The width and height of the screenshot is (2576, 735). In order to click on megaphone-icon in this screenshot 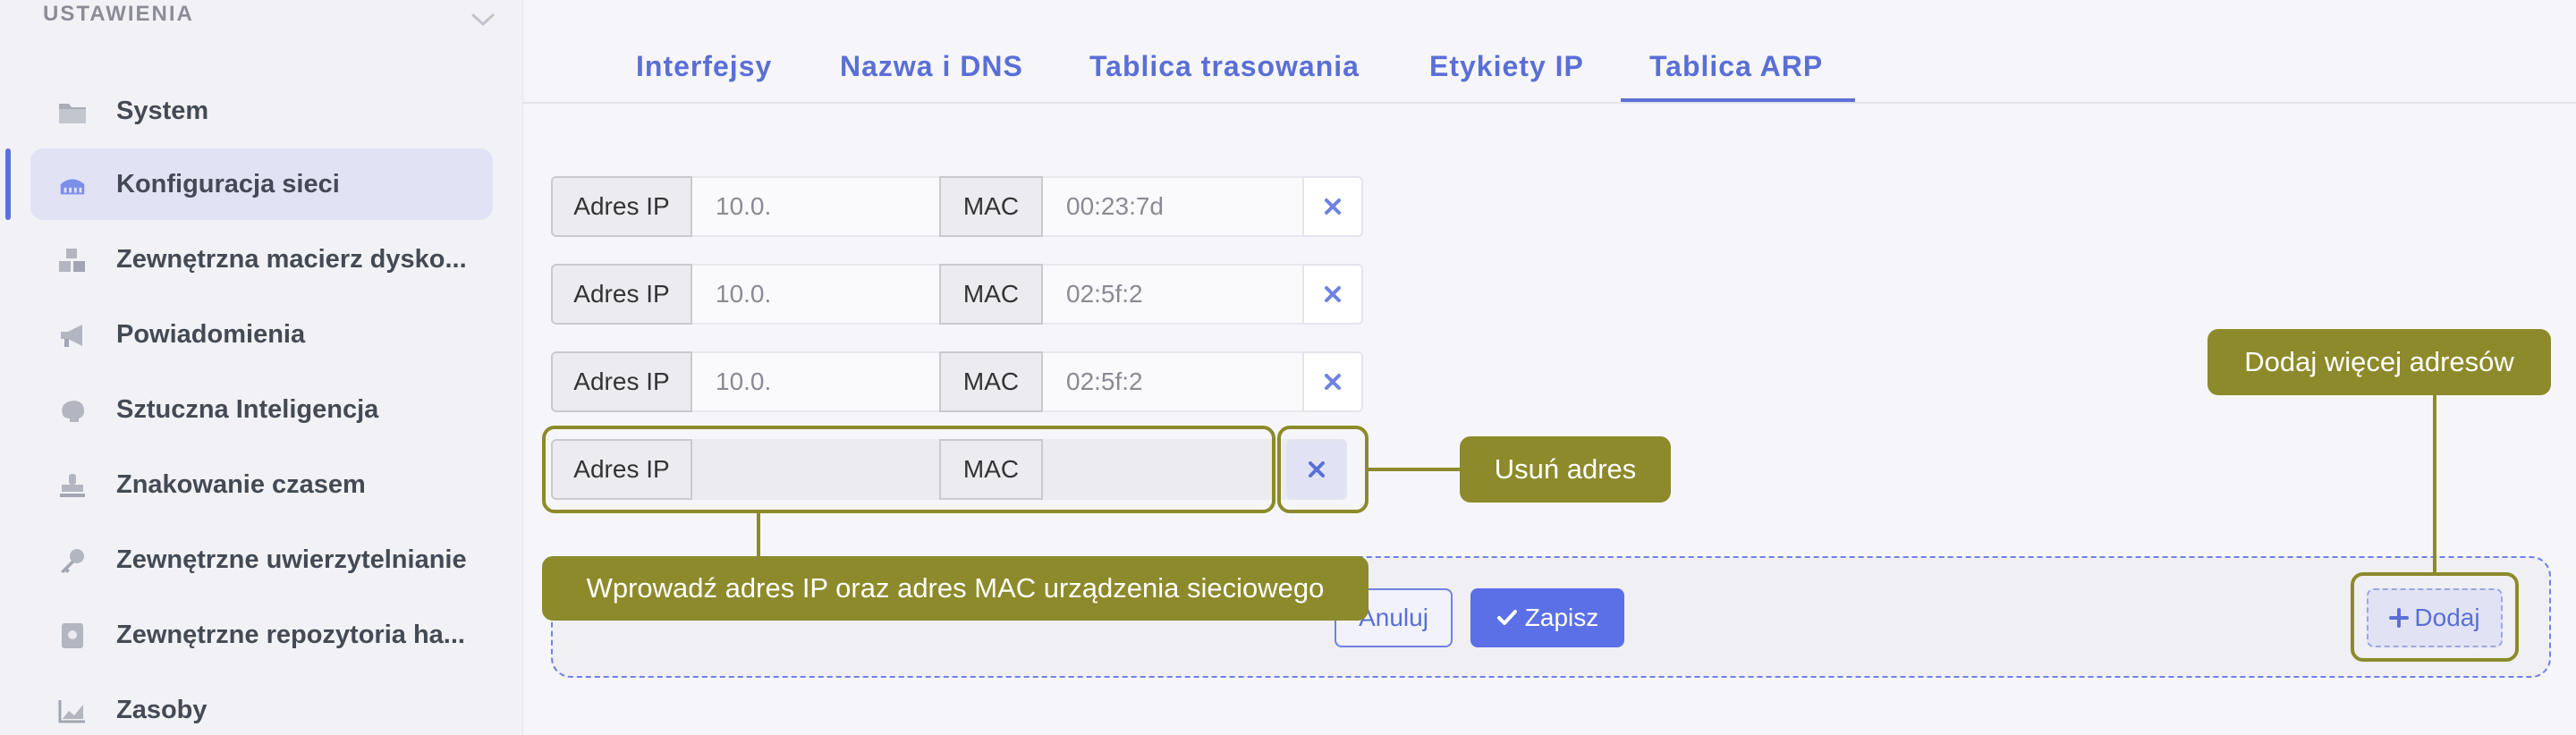, I will do `click(72, 336)`.